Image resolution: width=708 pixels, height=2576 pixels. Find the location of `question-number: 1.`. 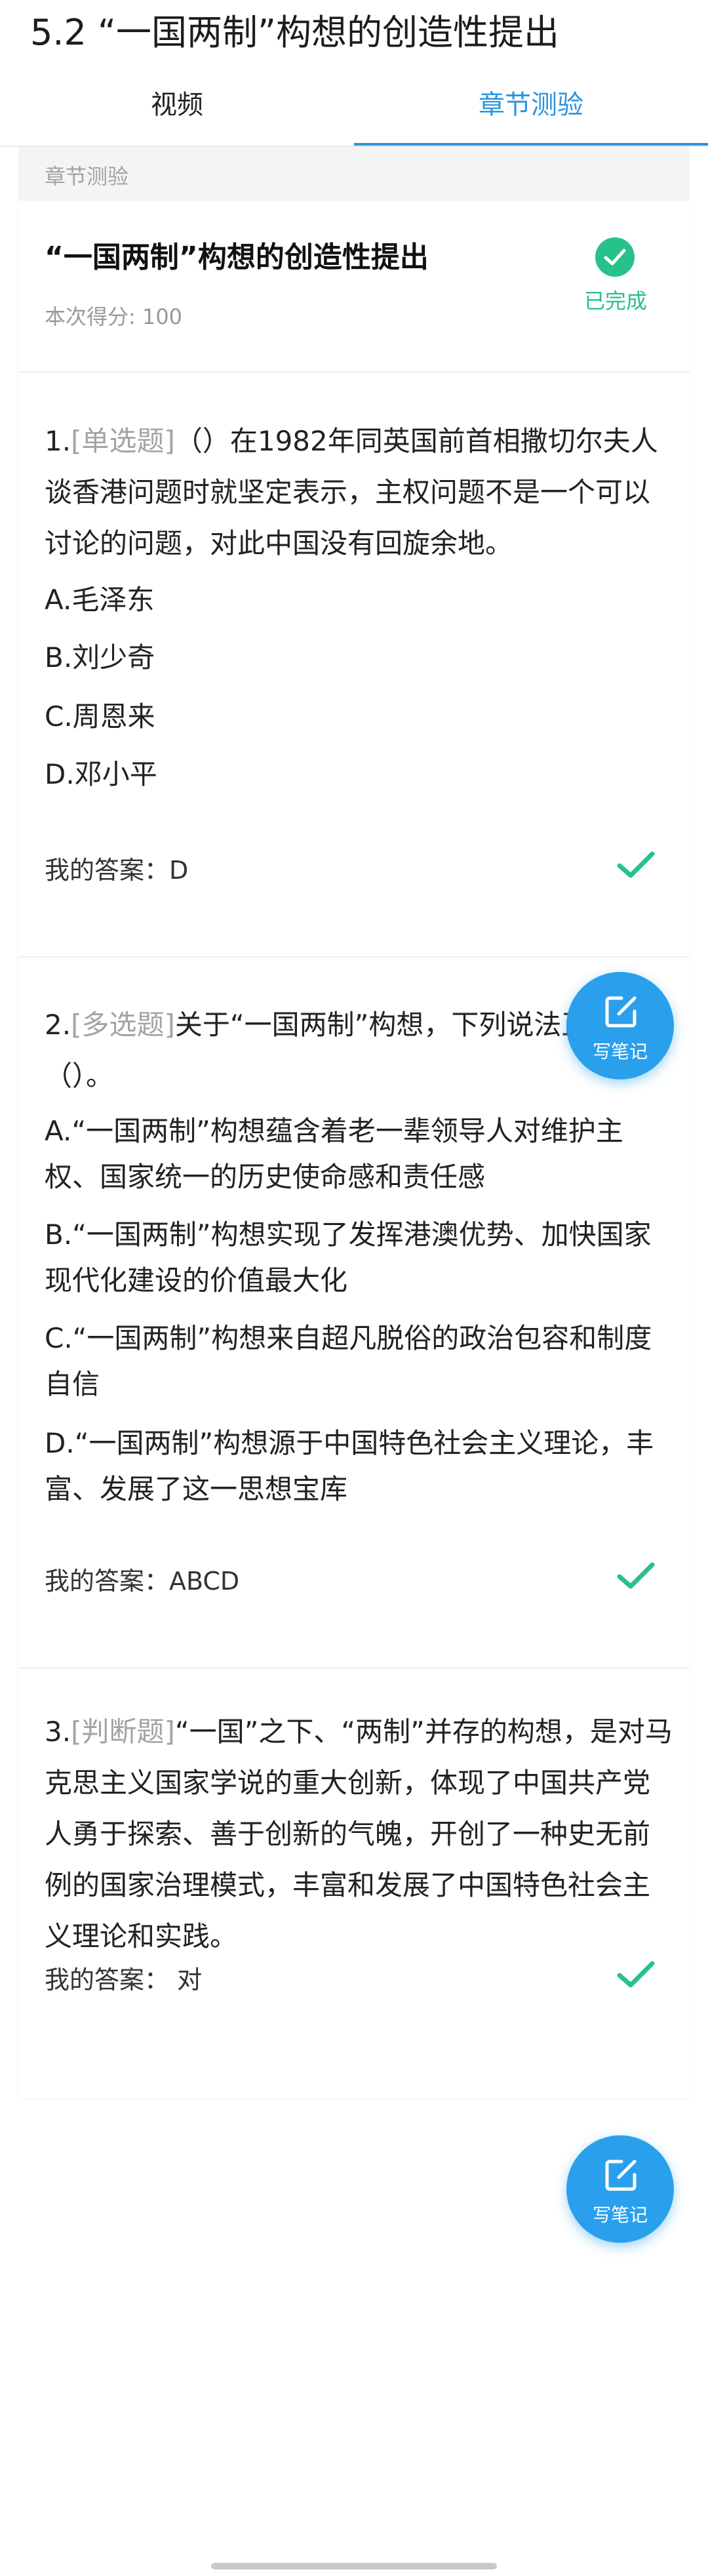

question-number: 1. is located at coordinates (58, 441).